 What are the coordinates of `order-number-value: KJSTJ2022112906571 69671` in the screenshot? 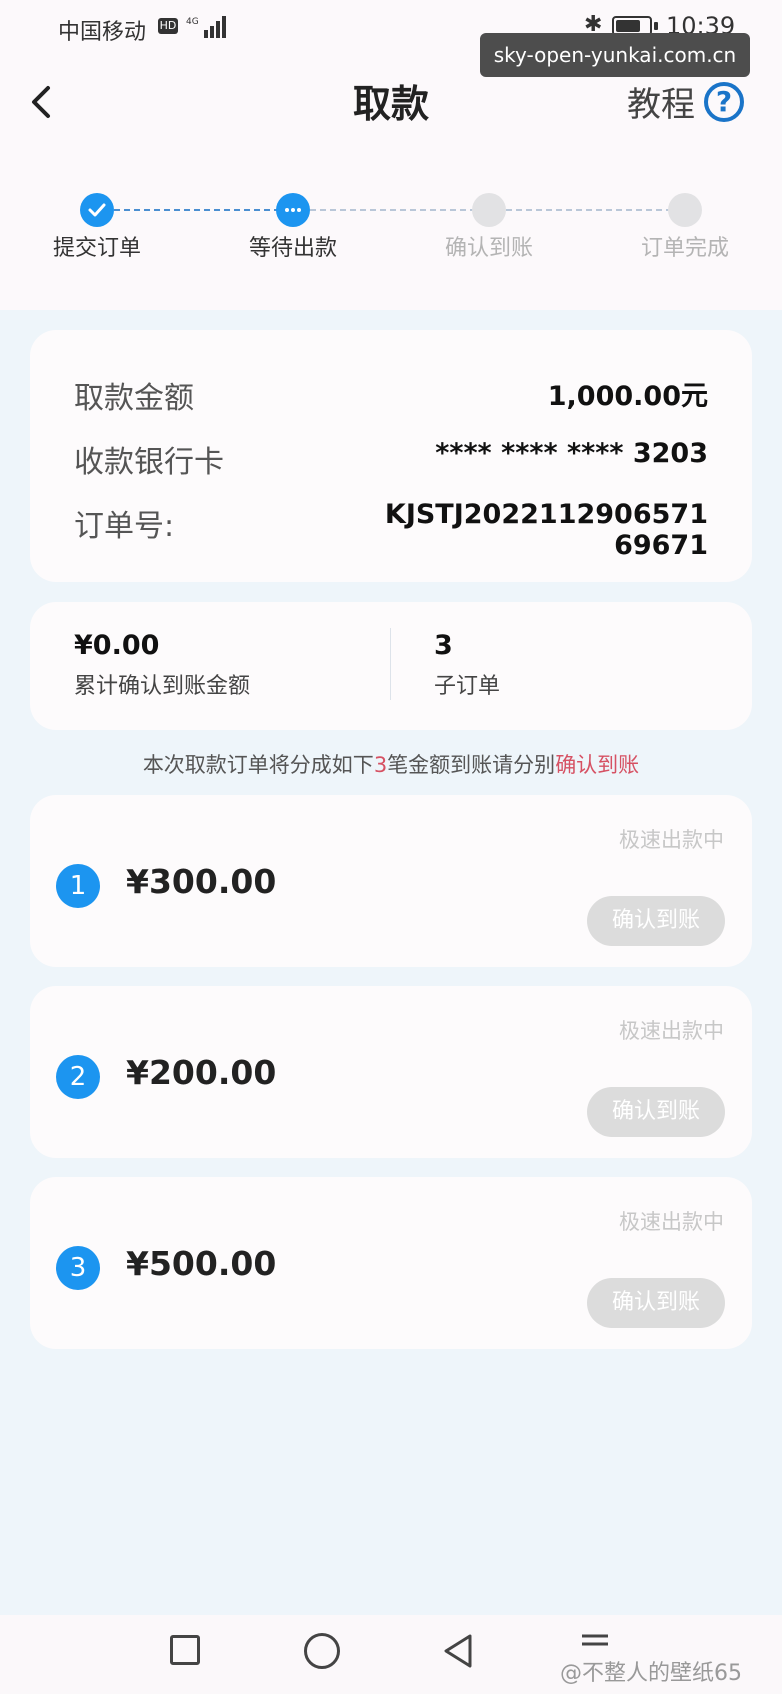 It's located at (546, 530).